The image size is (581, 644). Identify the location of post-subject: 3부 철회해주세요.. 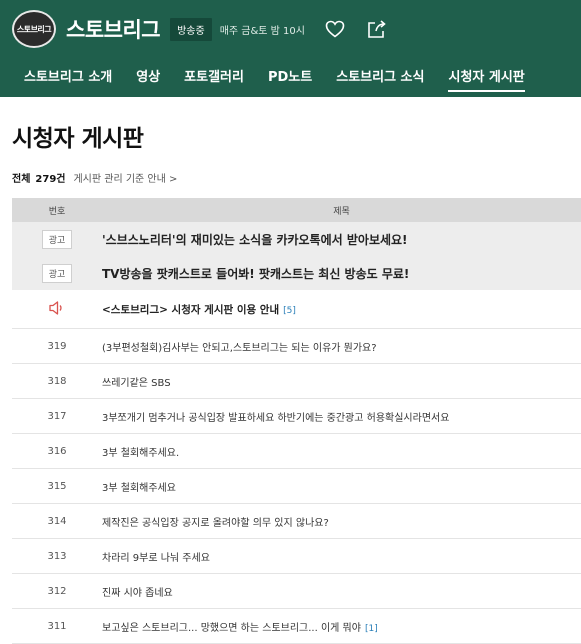
(341, 451).